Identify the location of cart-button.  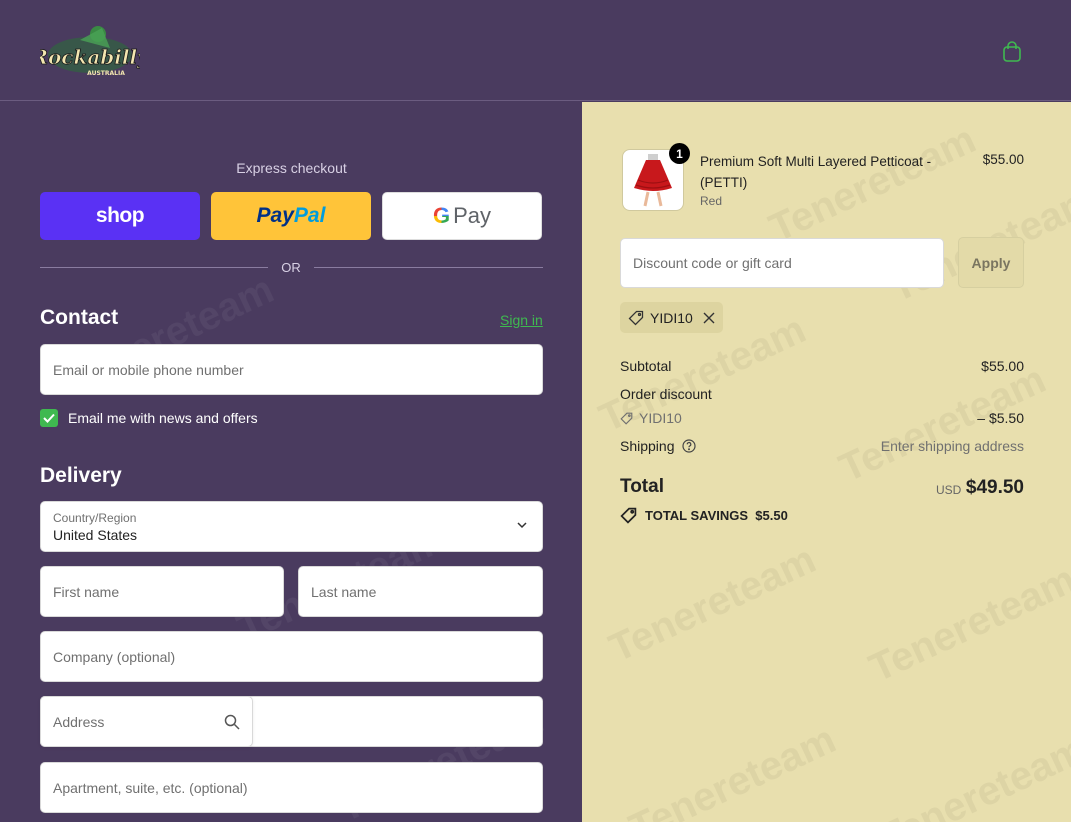
(1012, 52).